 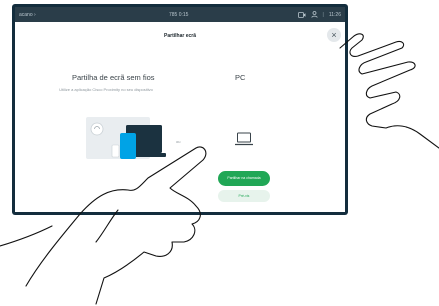 I want to click on proximity-illustration, so click(x=126, y=138).